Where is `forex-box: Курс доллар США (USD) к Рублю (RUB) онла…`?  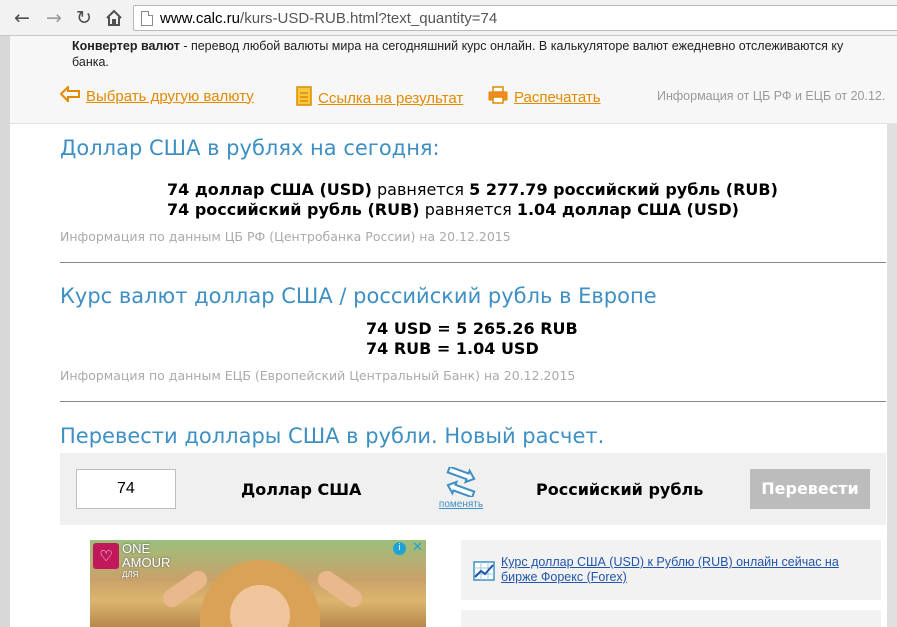
forex-box: Курс доллар США (USD) к Рублю (RUB) онла… is located at coordinates (671, 570).